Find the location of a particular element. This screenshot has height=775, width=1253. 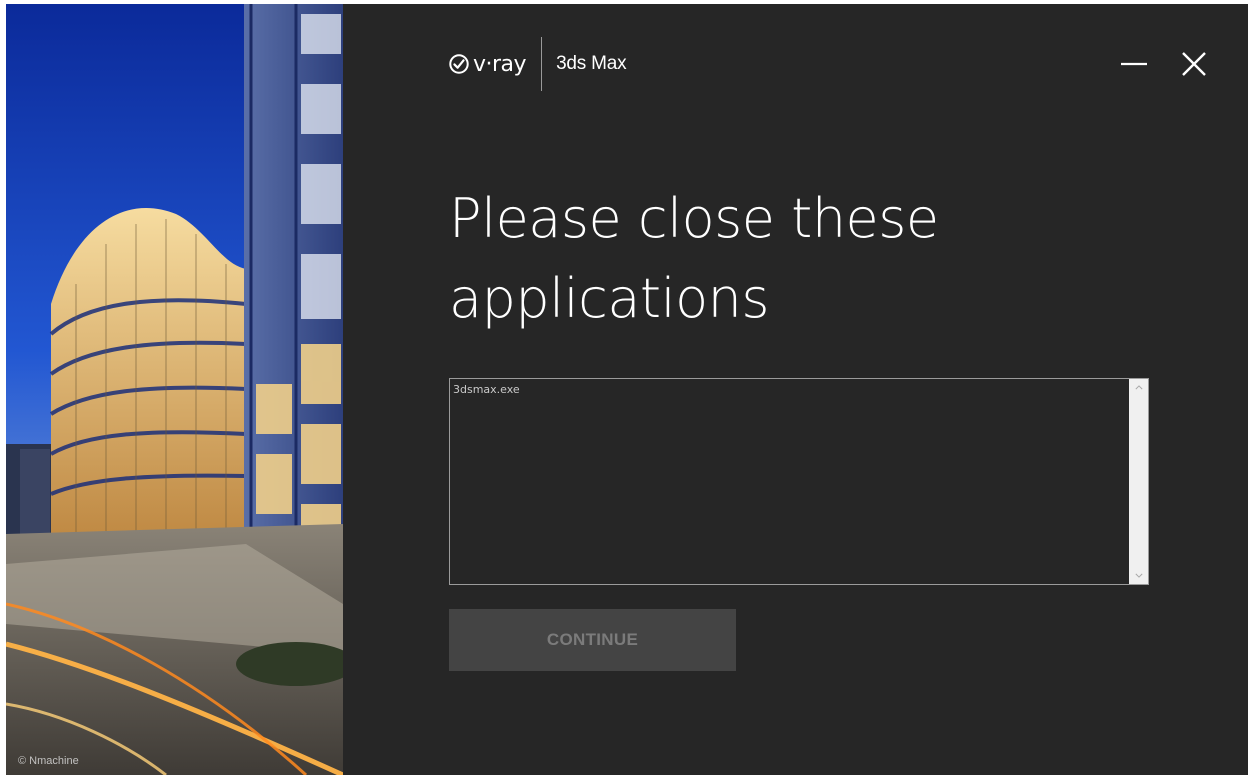

page-title: Please close these applications is located at coordinates (694, 258).